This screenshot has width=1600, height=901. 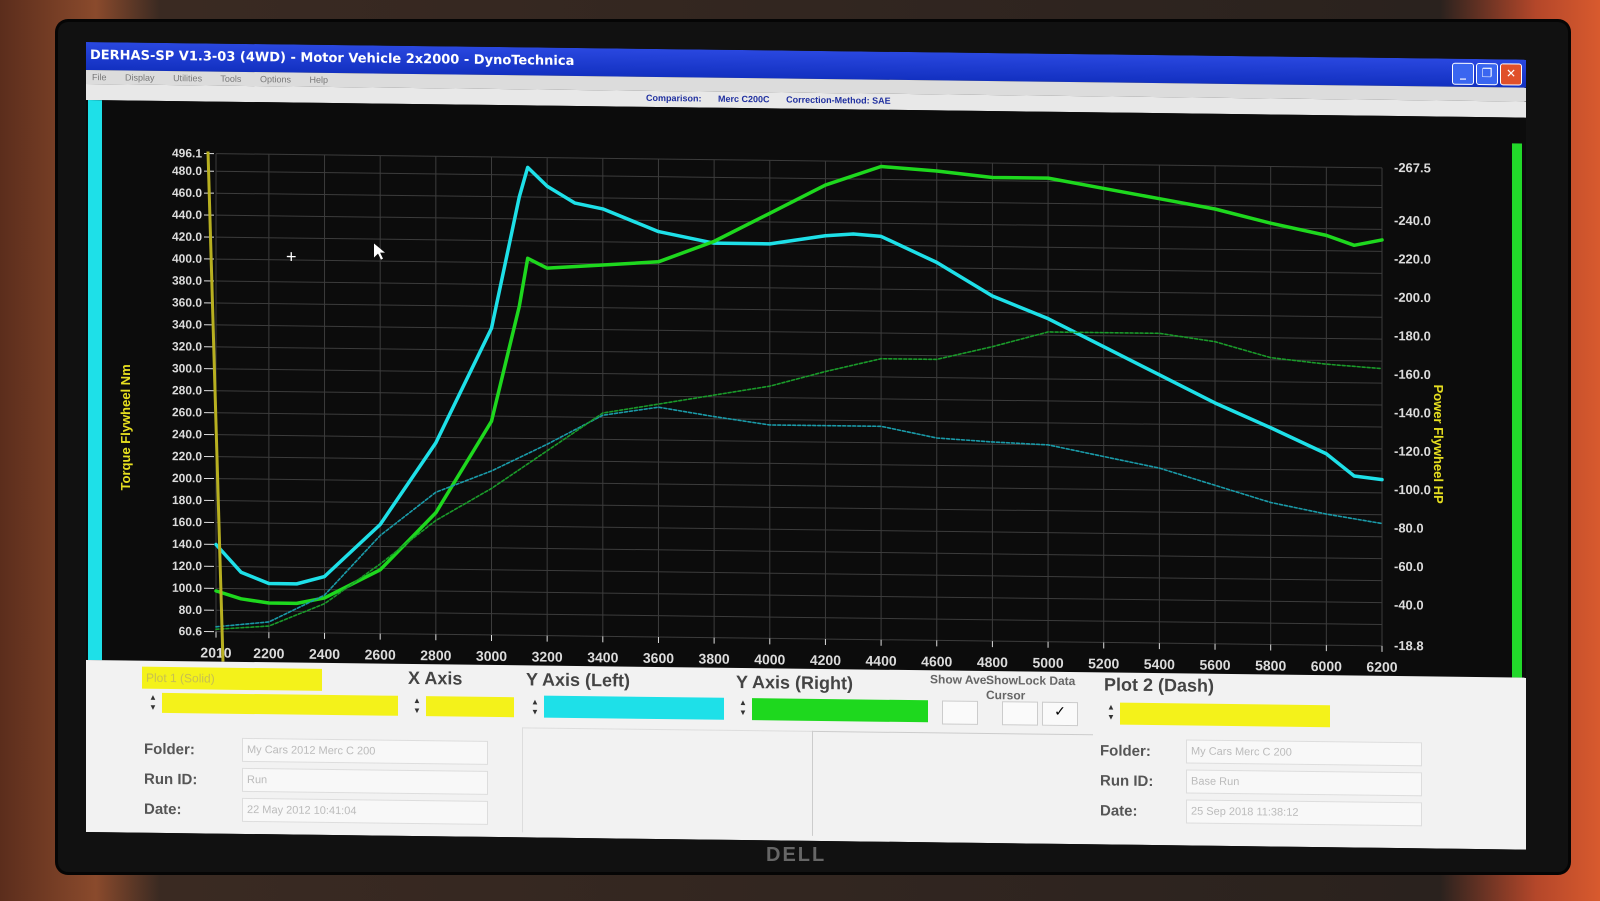 I want to click on x-axis-spinner-icon: ▲ ▼, so click(x=417, y=706).